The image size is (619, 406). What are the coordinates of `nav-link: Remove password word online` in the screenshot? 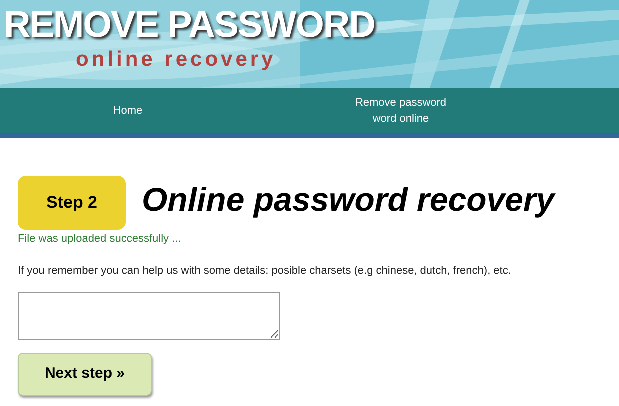 It's located at (401, 110).